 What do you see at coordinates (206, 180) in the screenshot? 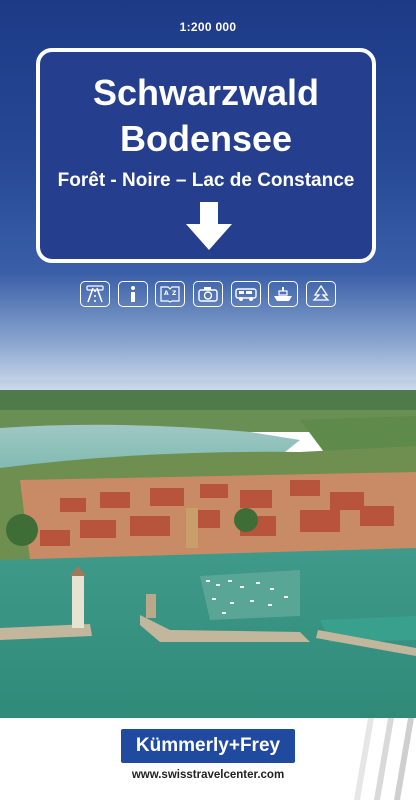
I see `subtitle: Forêt - Noire – Lac de Constance` at bounding box center [206, 180].